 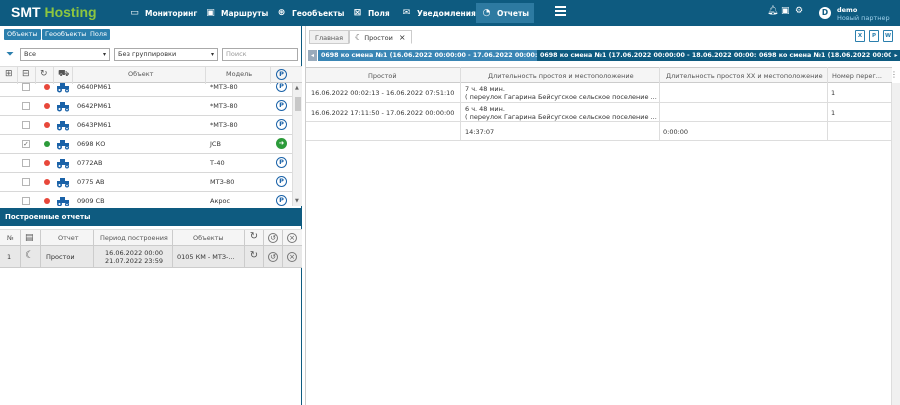 I want to click on close-tab-icon: ×, so click(x=402, y=37).